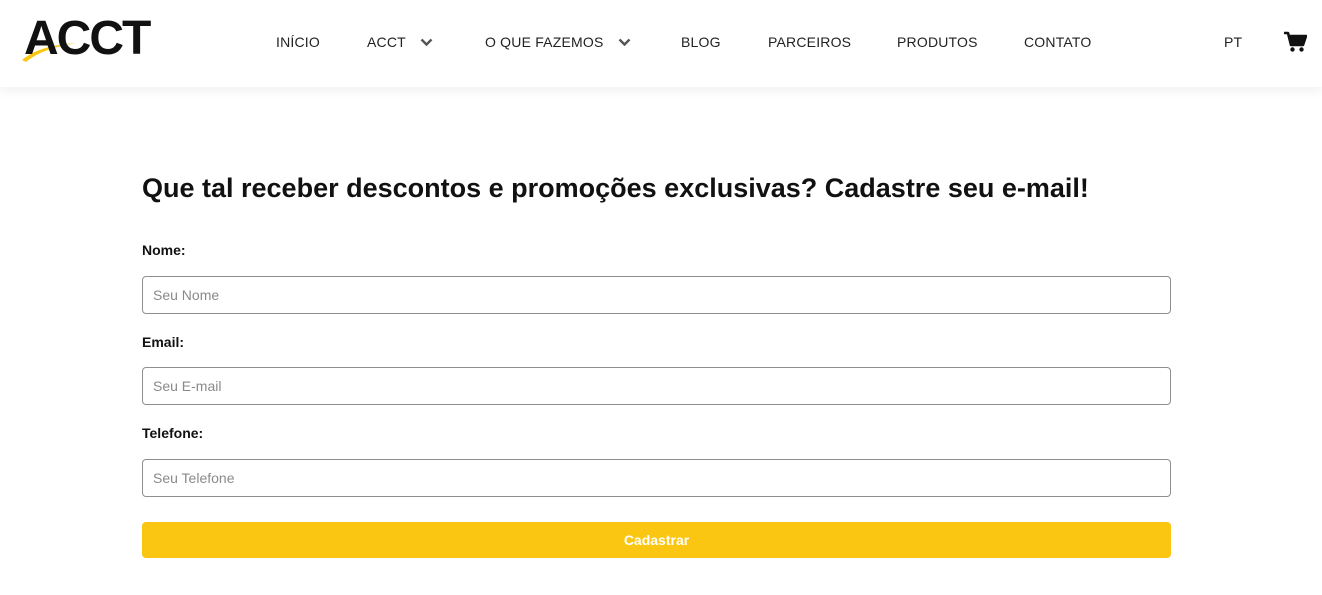  I want to click on nav-item-label: CONTATO, so click(1058, 42).